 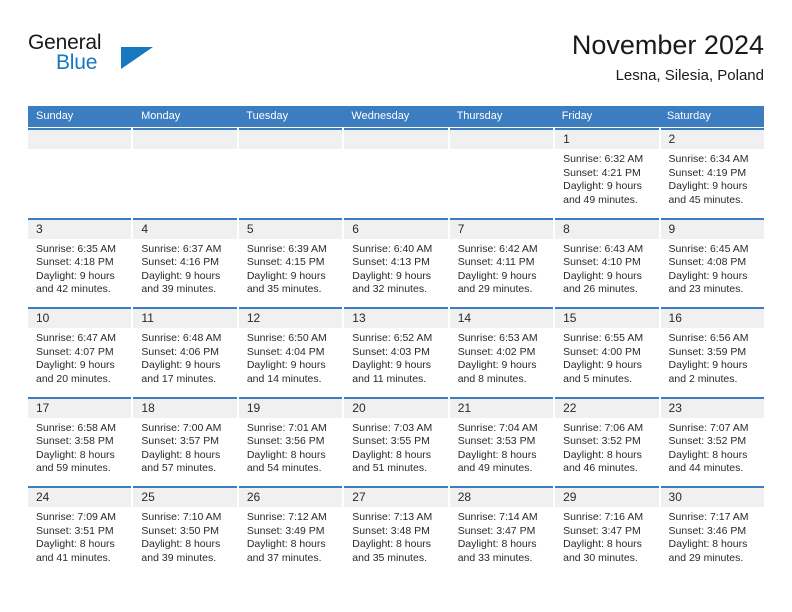 What do you see at coordinates (712, 408) in the screenshot?
I see `day-number: 23` at bounding box center [712, 408].